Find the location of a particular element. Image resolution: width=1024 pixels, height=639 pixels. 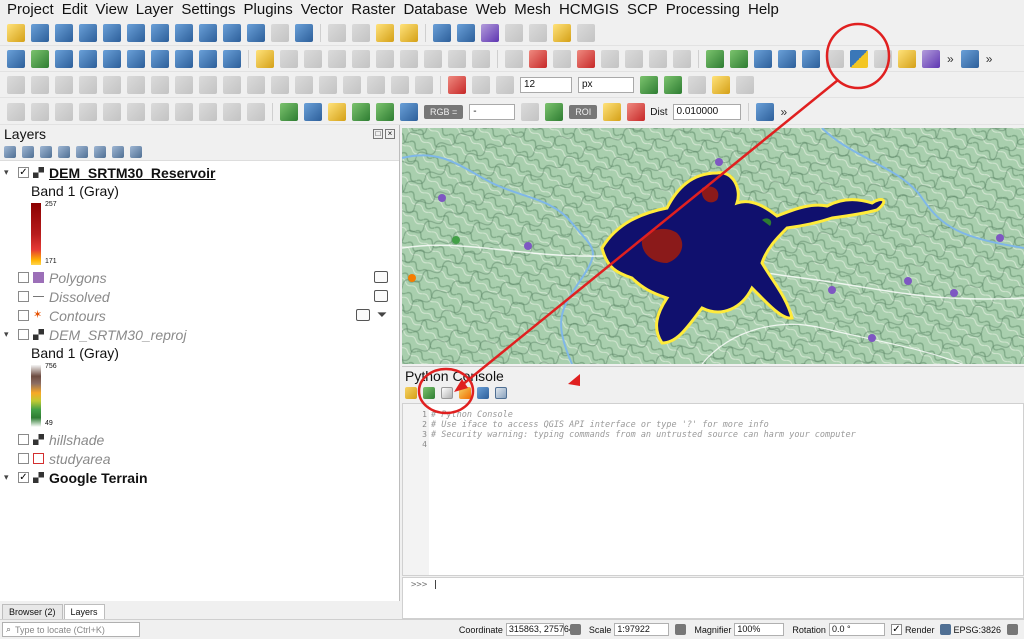

rotate-label-icon is located at coordinates (658, 59).